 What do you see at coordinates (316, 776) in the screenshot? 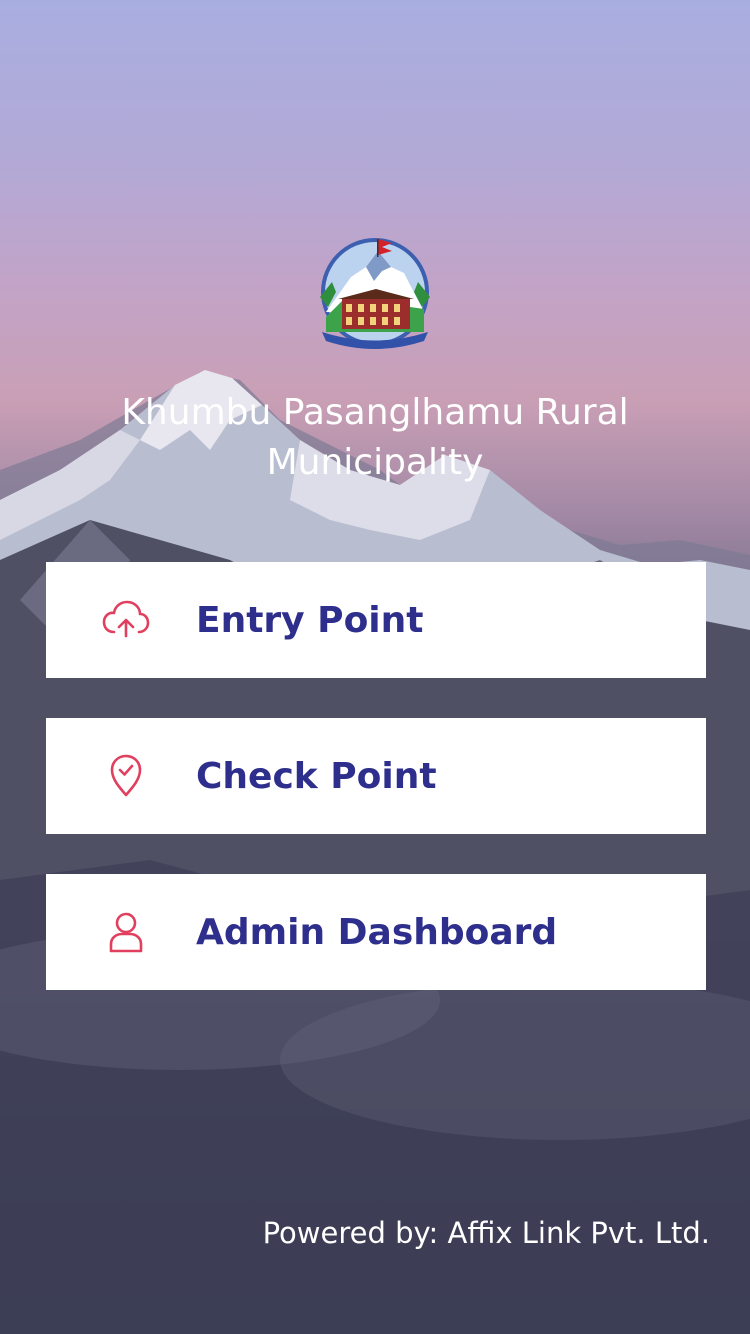
I see `check-point-label: Check Point` at bounding box center [316, 776].